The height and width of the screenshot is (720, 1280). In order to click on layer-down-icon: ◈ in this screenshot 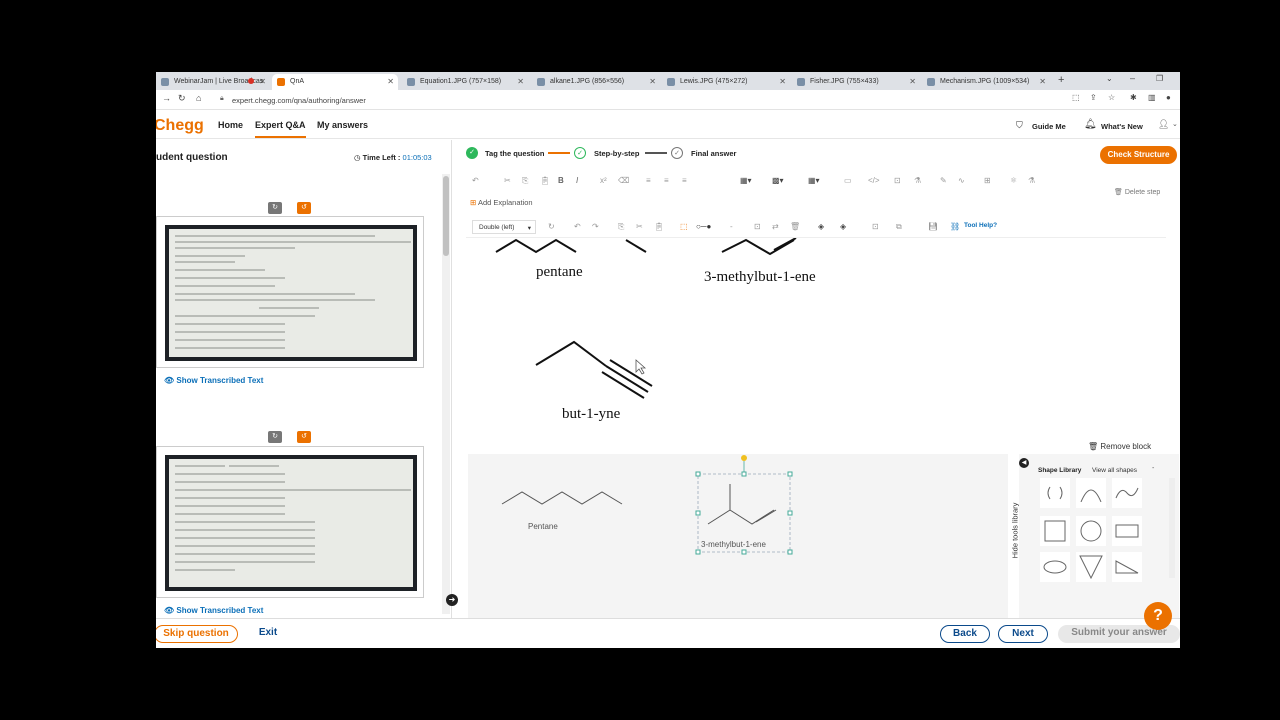, I will do `click(843, 226)`.